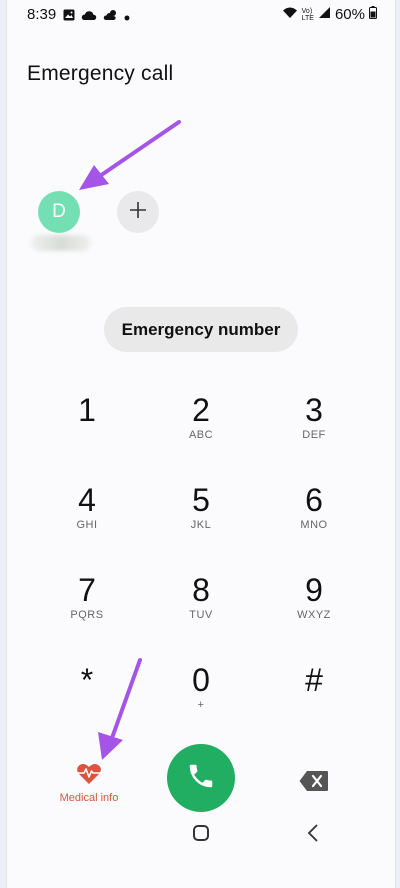 The width and height of the screenshot is (400, 888). Describe the element at coordinates (314, 525) in the screenshot. I see `key-letters: MNO` at that location.